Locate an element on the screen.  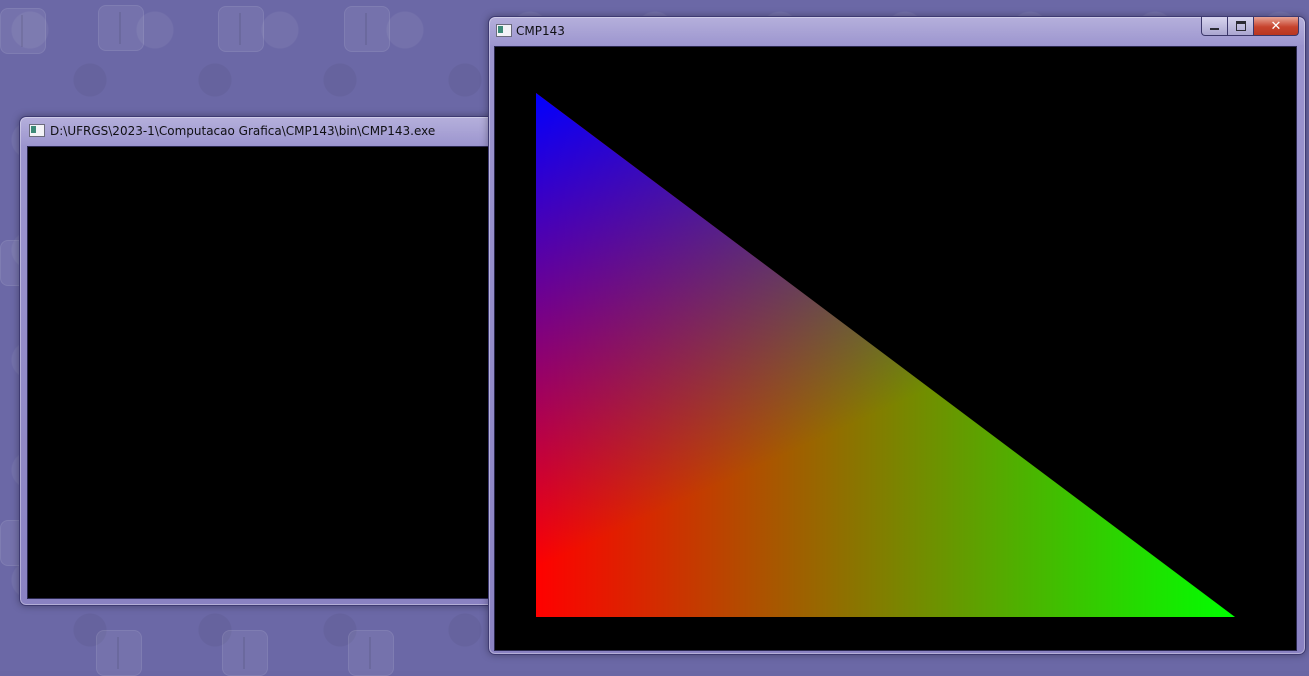
maximize-icon is located at coordinates (1240, 26).